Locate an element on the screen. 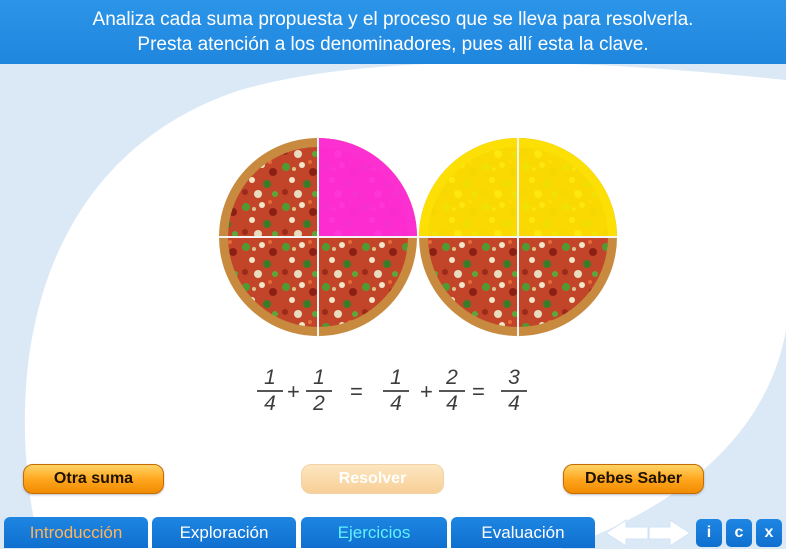 Image resolution: width=786 pixels, height=549 pixels. equals-sign-1: = is located at coordinates (356, 391).